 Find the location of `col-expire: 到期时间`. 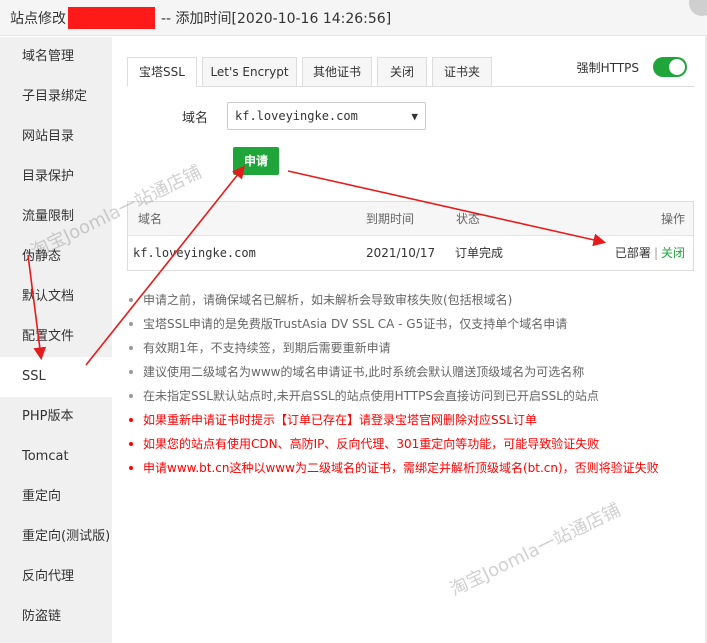

col-expire: 到期时间 is located at coordinates (390, 219).